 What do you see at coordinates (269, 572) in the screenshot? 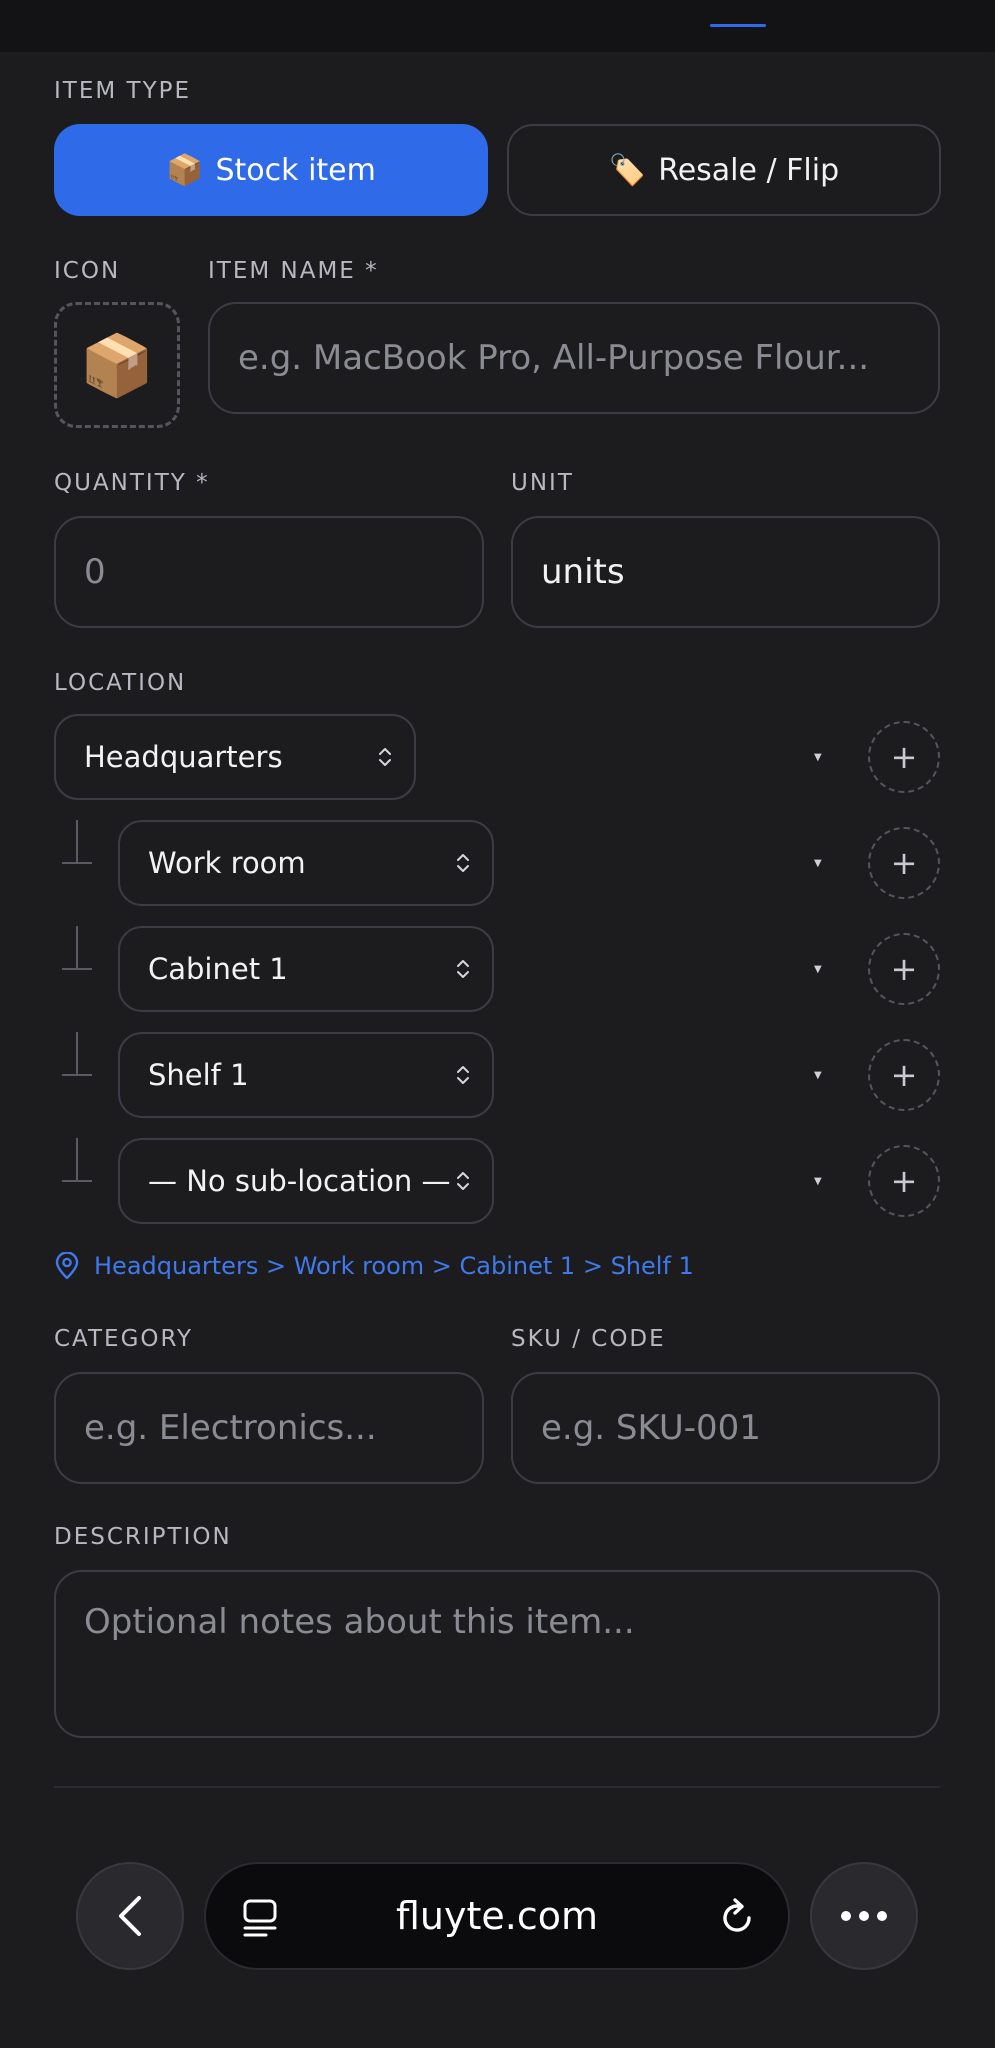
I see `quantity-input: 0` at bounding box center [269, 572].